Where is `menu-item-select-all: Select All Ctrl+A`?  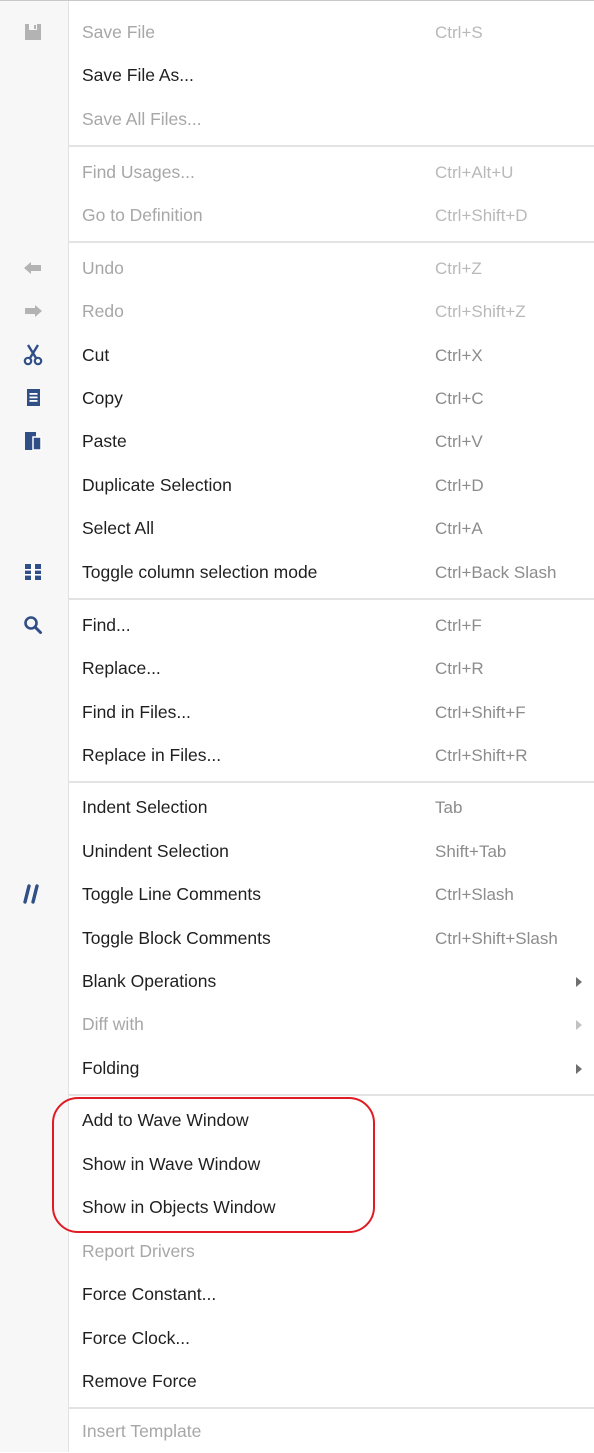 menu-item-select-all: Select All Ctrl+A is located at coordinates (297, 528).